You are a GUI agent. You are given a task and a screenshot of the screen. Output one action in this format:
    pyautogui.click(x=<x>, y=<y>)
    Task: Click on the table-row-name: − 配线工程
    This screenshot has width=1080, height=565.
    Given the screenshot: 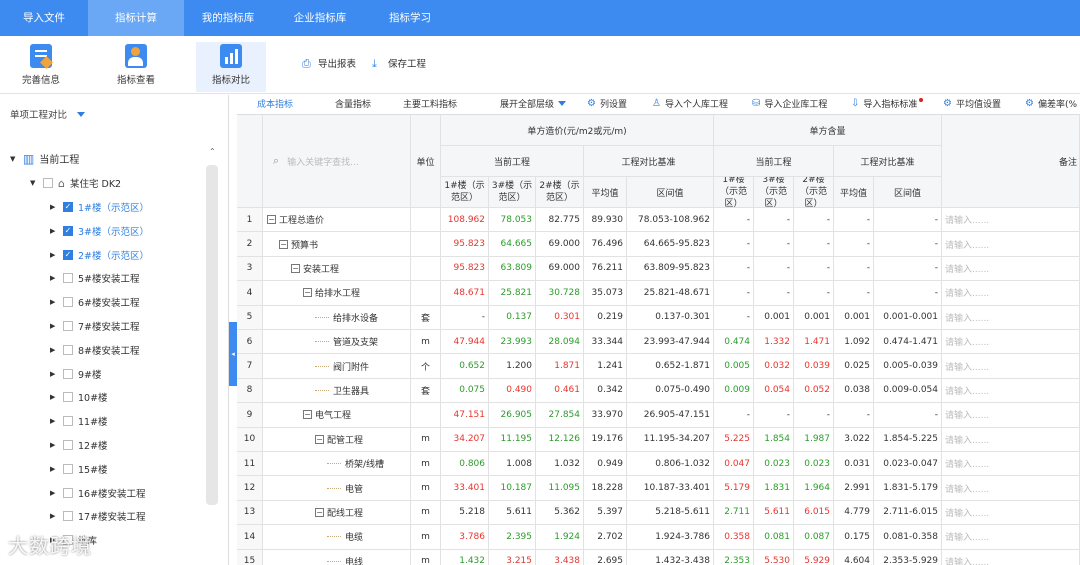 What is the action you would take?
    pyautogui.click(x=337, y=513)
    